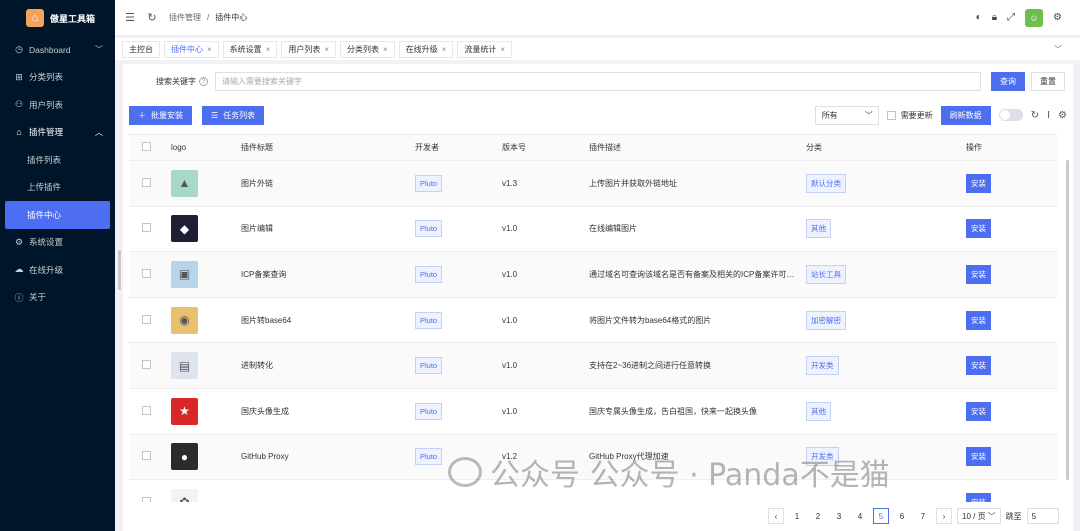 The width and height of the screenshot is (1080, 531). Describe the element at coordinates (179, 147) in the screenshot. I see `column-header: logo` at that location.